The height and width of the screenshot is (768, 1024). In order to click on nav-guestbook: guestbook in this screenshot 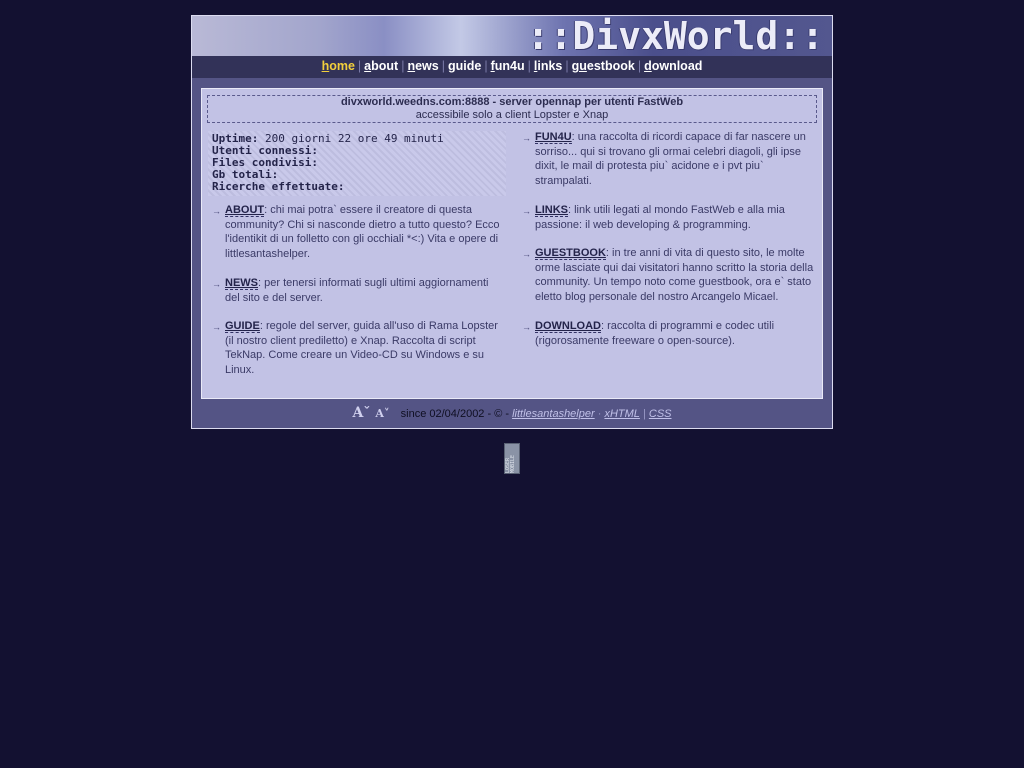, I will do `click(603, 66)`.